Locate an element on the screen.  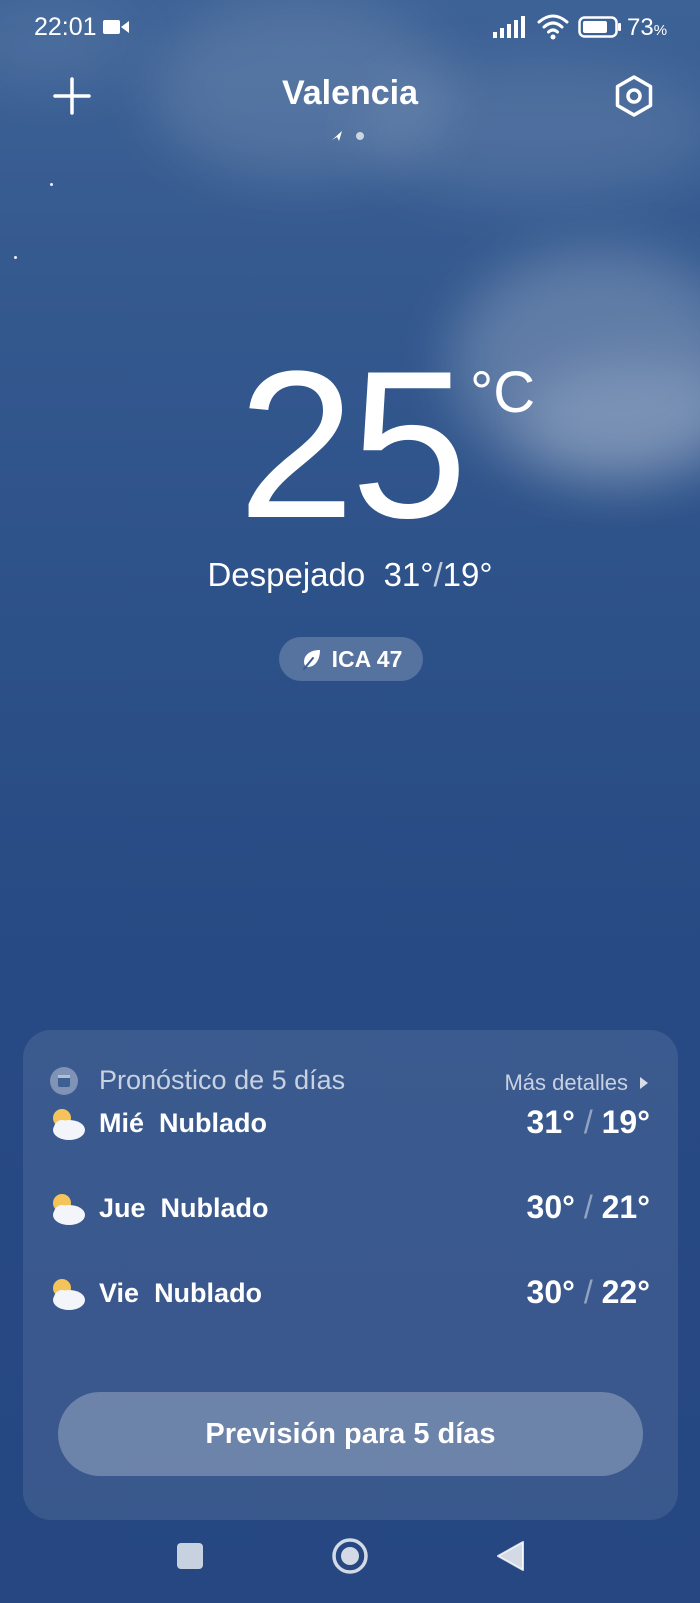
dot-icon is located at coordinates (360, 136).